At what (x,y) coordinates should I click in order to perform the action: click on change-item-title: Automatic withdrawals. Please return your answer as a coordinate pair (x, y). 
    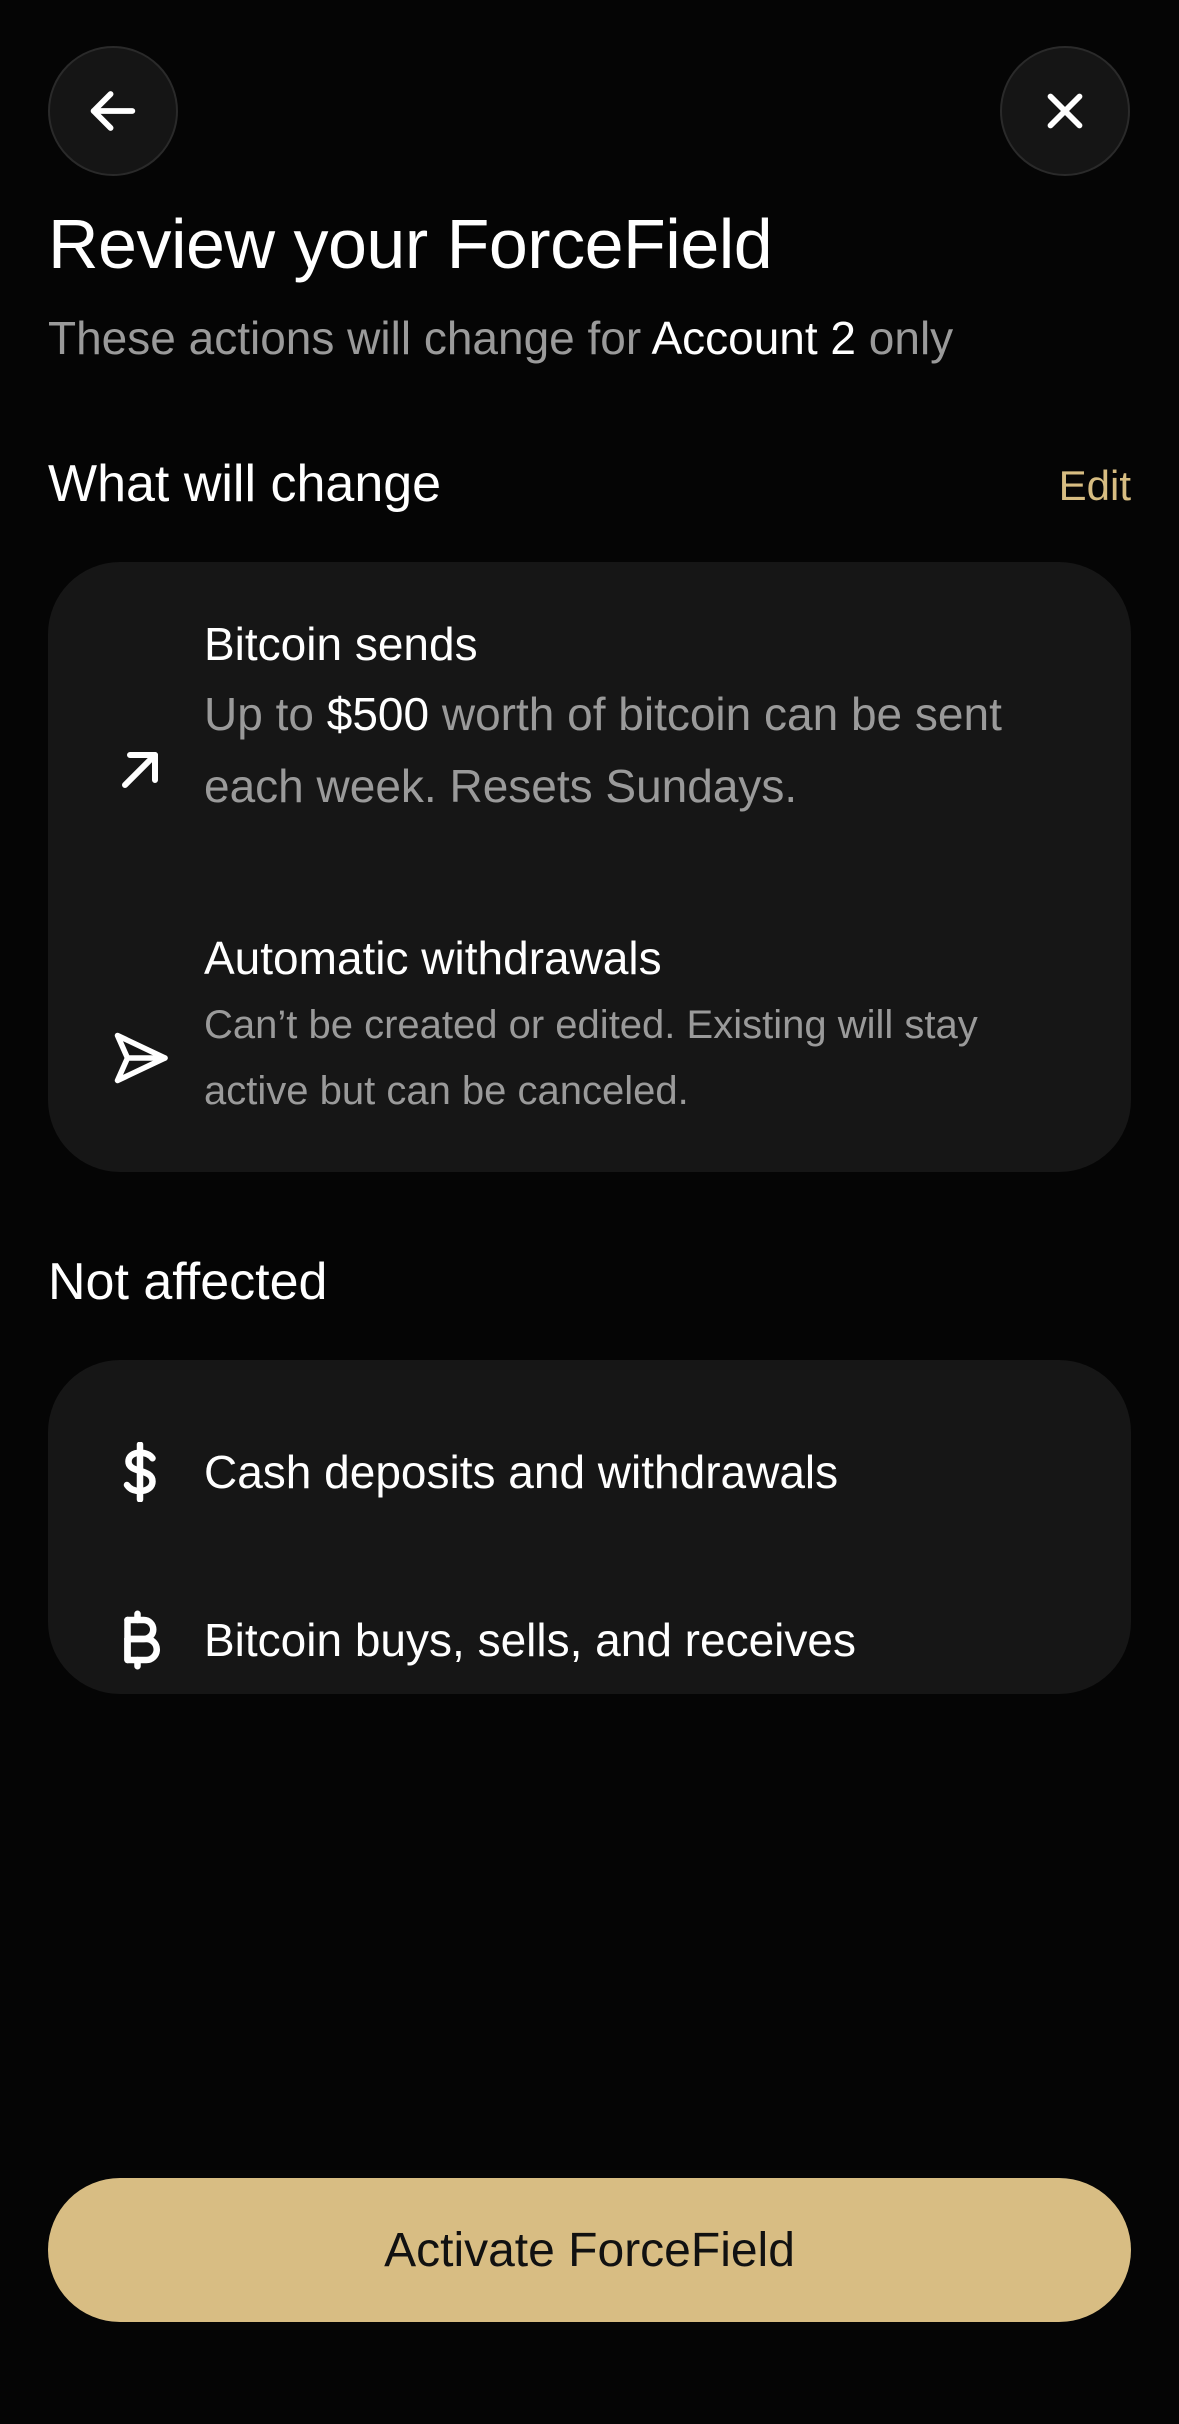
    Looking at the image, I should click on (433, 958).